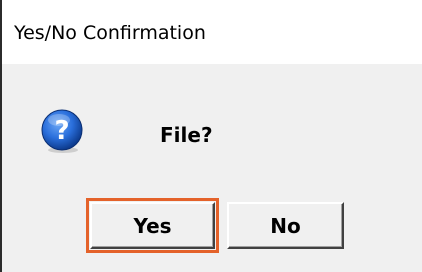 Image resolution: width=422 pixels, height=272 pixels. Describe the element at coordinates (110, 33) in the screenshot. I see `window-title: Yes/No Confirmation` at that location.